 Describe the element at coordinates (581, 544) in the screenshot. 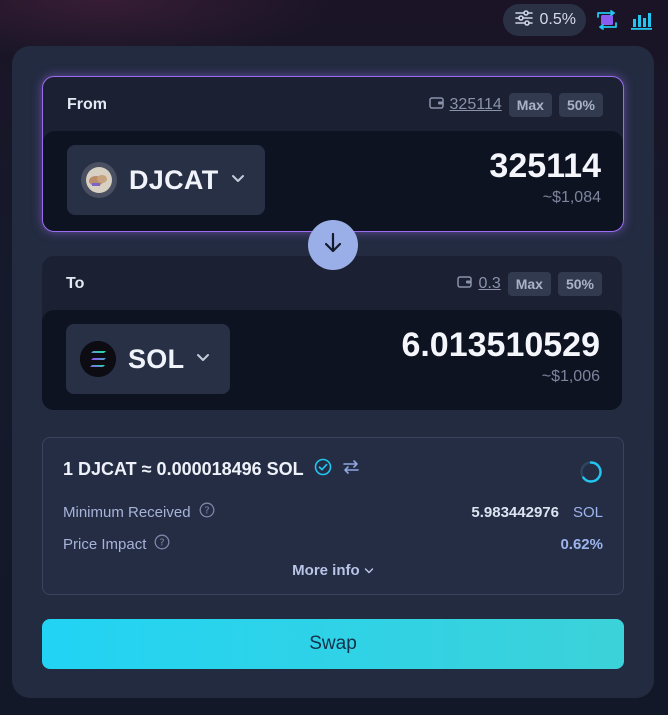

I see `price-impact-value: 0.62%` at that location.